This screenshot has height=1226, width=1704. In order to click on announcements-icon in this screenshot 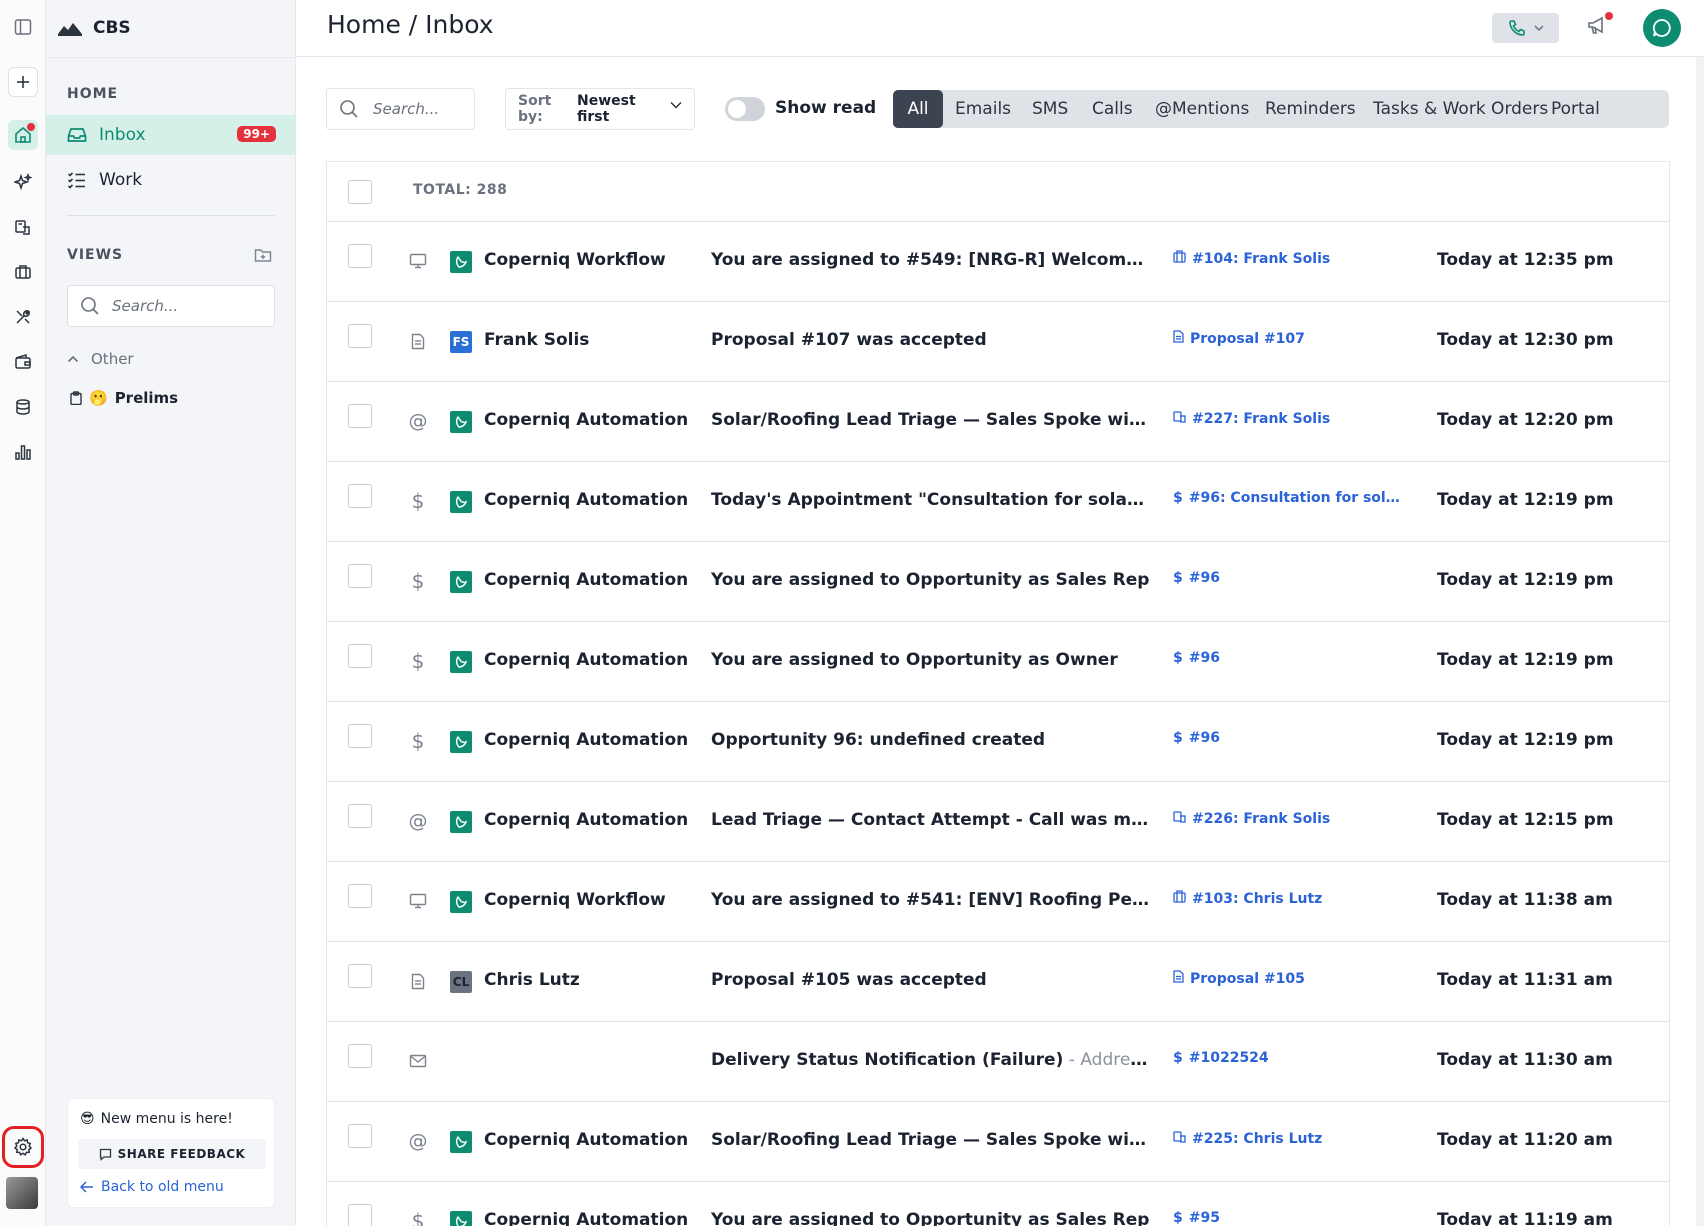, I will do `click(1599, 27)`.